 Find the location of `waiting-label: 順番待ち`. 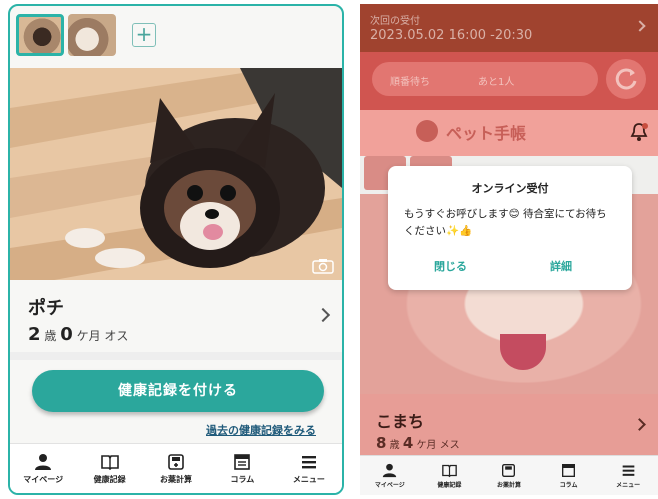

waiting-label: 順番待ち is located at coordinates (410, 82).